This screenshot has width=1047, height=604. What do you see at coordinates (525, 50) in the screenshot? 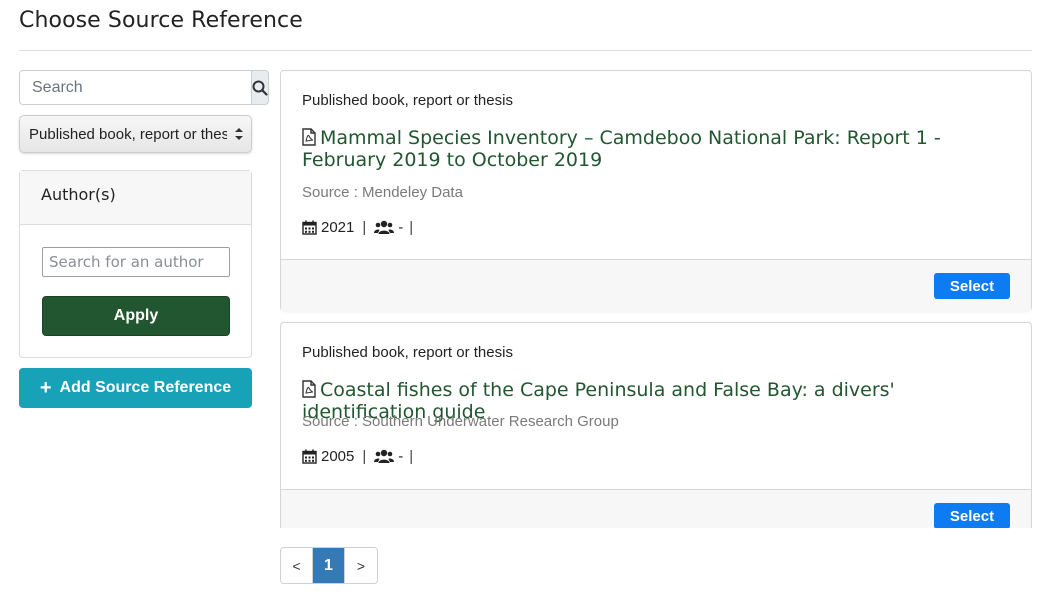
I see `title-divider` at bounding box center [525, 50].